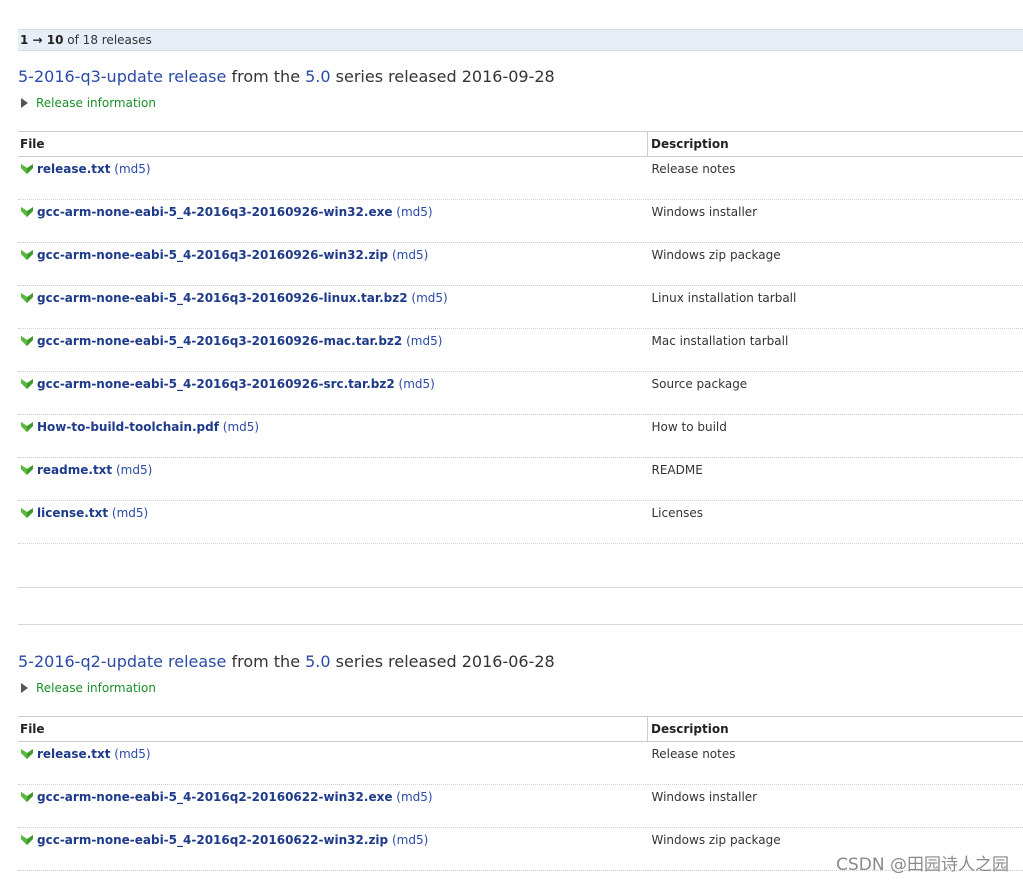 Image resolution: width=1023 pixels, height=881 pixels. What do you see at coordinates (74, 470) in the screenshot?
I see `file-download-link: readme.txt` at bounding box center [74, 470].